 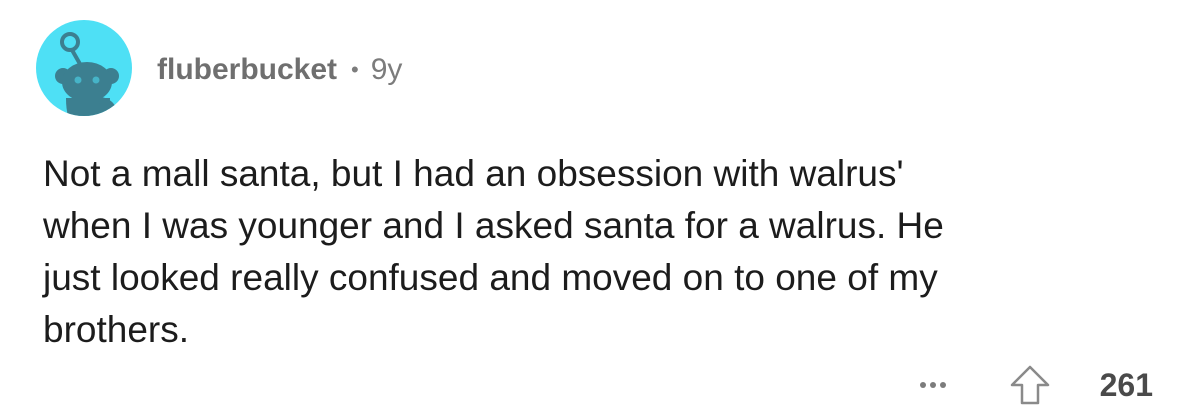 I want to click on avatar, so click(x=84, y=68).